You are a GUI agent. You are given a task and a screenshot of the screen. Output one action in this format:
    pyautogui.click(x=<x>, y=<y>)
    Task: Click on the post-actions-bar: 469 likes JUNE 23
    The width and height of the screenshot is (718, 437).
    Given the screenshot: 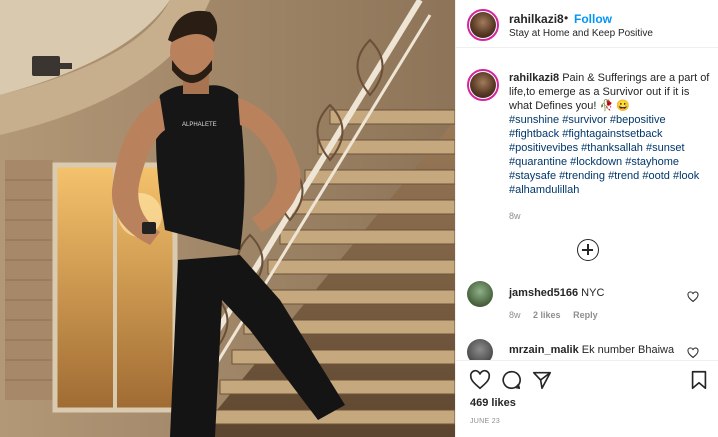 What is the action you would take?
    pyautogui.click(x=587, y=398)
    